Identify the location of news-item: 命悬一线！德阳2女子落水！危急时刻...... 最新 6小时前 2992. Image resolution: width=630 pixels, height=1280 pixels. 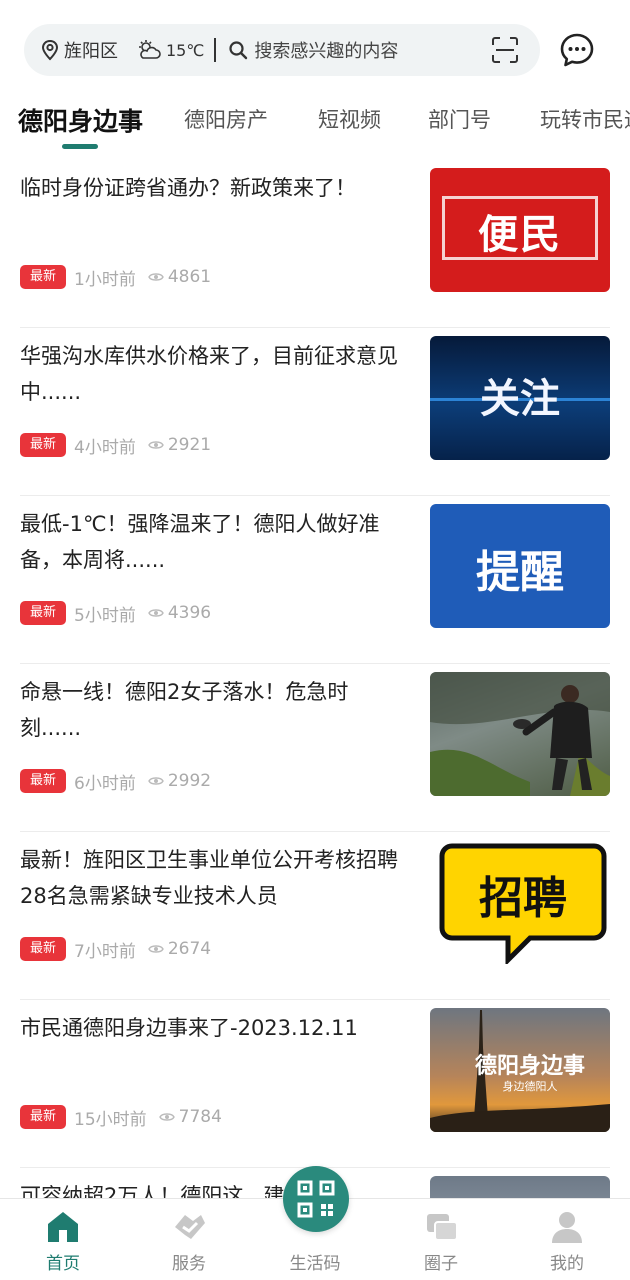
(315, 748).